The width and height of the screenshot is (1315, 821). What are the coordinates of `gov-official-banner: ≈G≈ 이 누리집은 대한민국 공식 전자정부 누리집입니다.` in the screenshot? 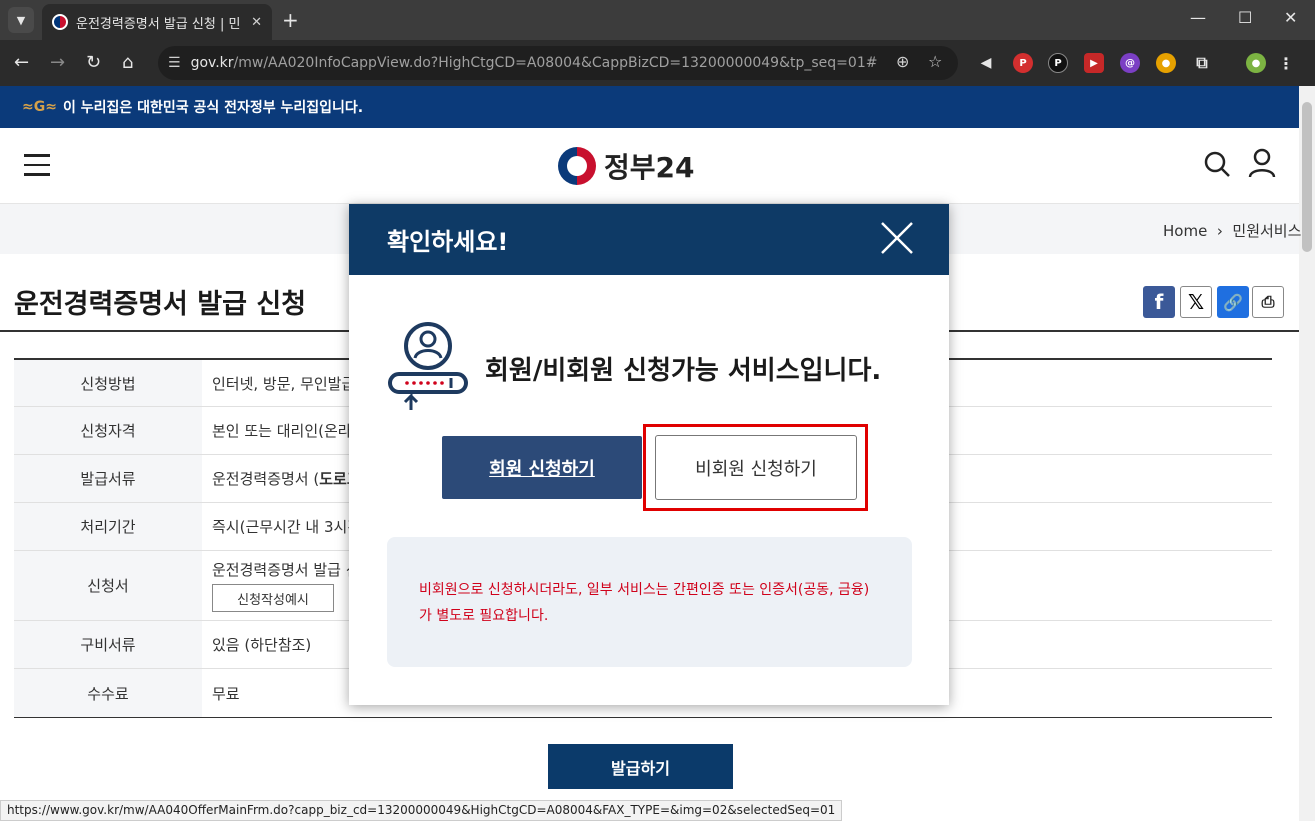 It's located at (649, 107).